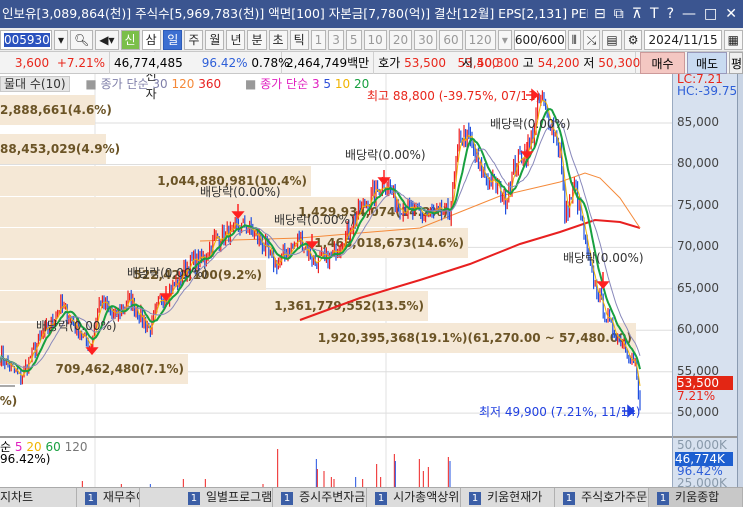  What do you see at coordinates (707, 91) in the screenshot?
I see `hc-label: HC:-39.75` at bounding box center [707, 91].